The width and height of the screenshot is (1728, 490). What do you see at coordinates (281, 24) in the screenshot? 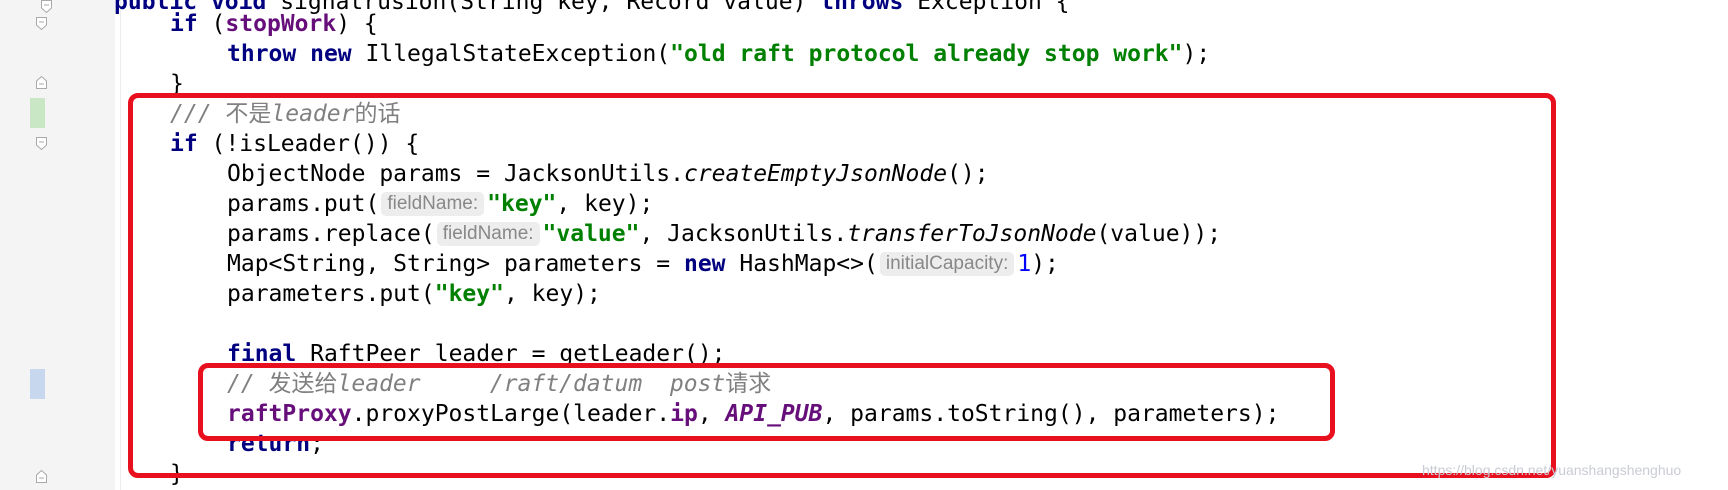
I see `field-ref: stopWork` at bounding box center [281, 24].